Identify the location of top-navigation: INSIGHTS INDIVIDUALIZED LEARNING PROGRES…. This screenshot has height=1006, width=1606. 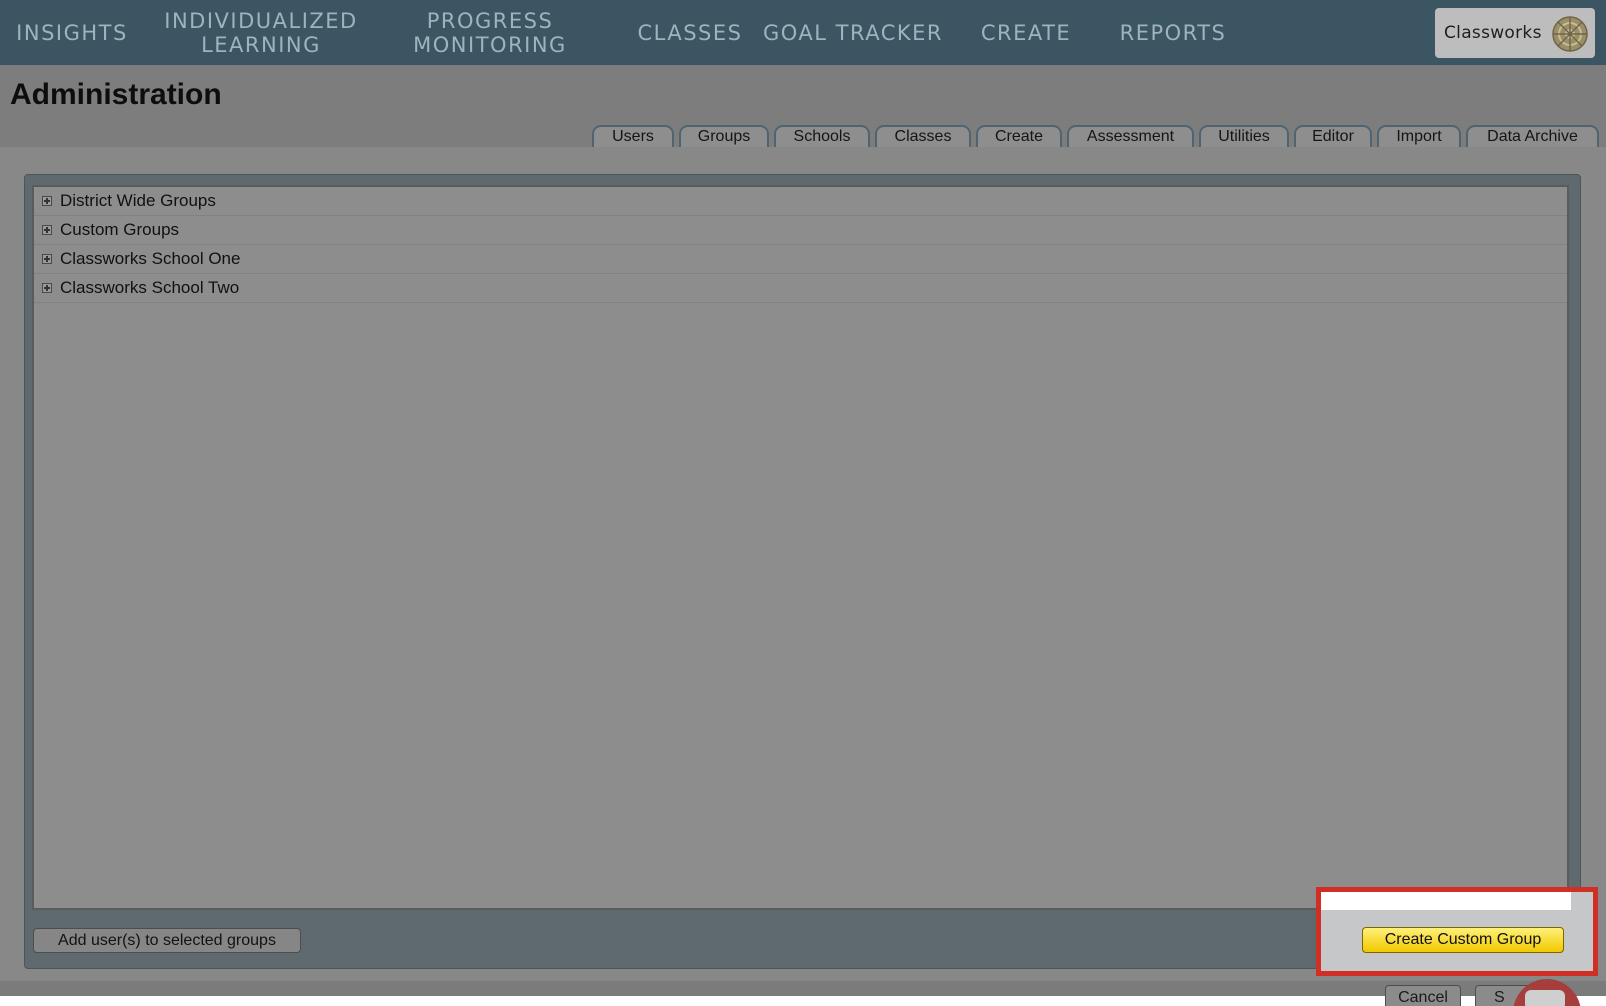
(803, 32).